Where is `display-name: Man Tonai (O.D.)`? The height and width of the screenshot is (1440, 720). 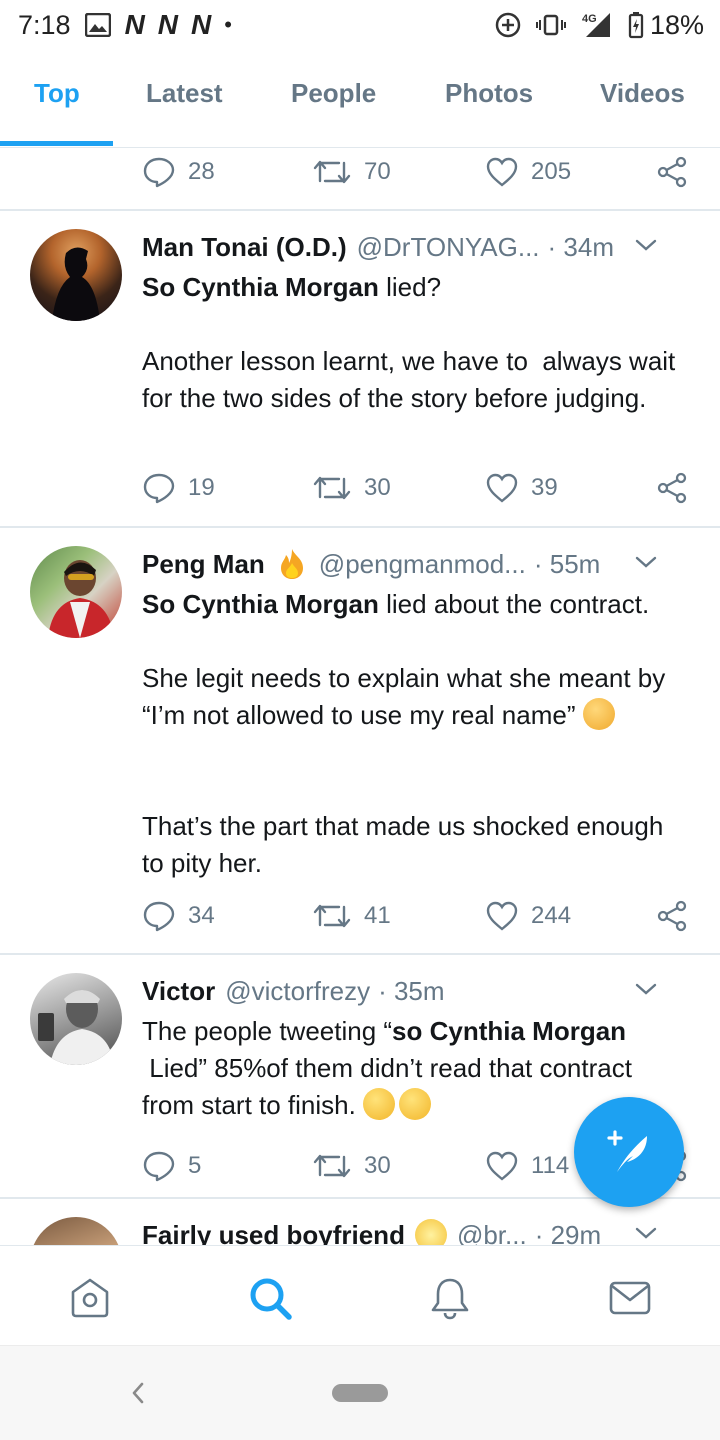 display-name: Man Tonai (O.D.) is located at coordinates (244, 247).